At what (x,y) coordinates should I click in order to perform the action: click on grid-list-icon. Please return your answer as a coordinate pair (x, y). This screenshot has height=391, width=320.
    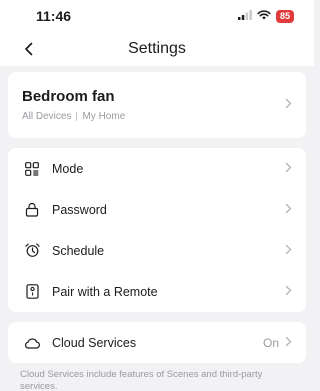
    Looking at the image, I should click on (32, 169).